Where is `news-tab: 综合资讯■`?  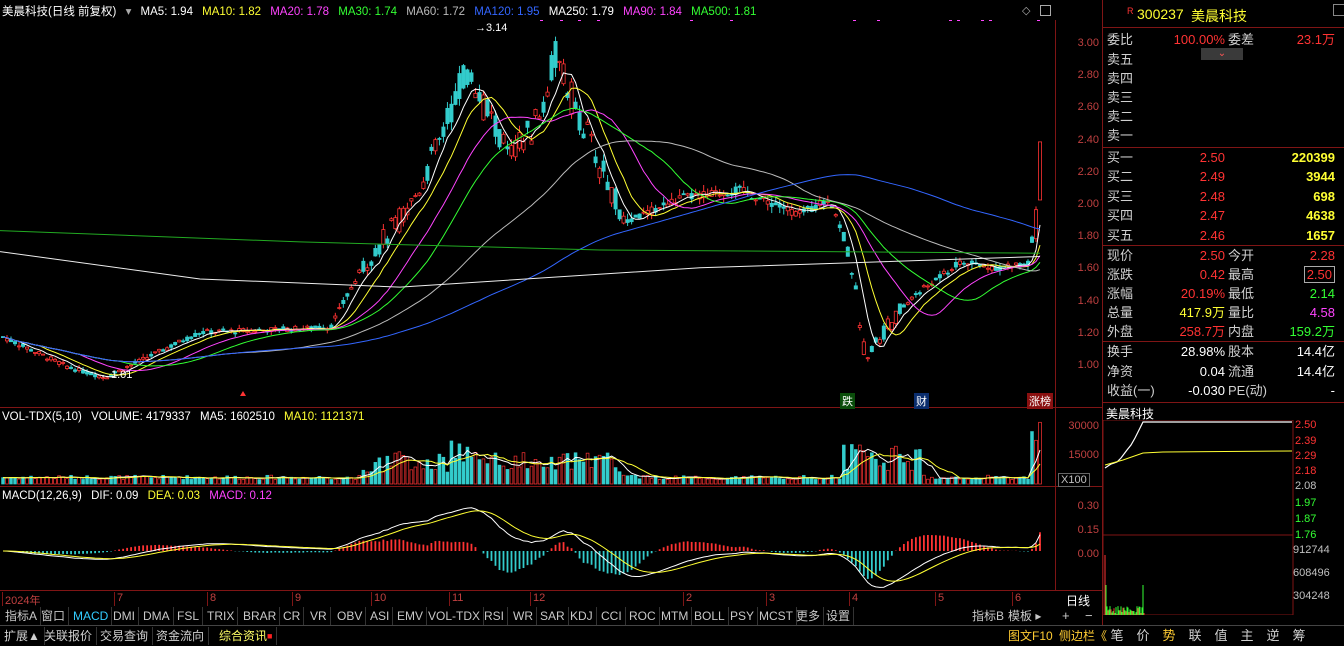
news-tab: 综合资讯■ is located at coordinates (246, 636).